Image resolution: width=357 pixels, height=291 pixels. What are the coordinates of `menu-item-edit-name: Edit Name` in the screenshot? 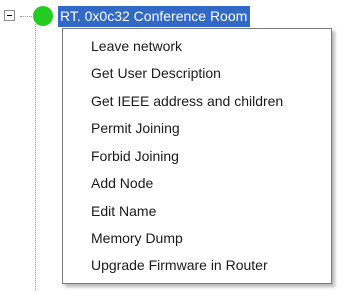 It's located at (123, 211).